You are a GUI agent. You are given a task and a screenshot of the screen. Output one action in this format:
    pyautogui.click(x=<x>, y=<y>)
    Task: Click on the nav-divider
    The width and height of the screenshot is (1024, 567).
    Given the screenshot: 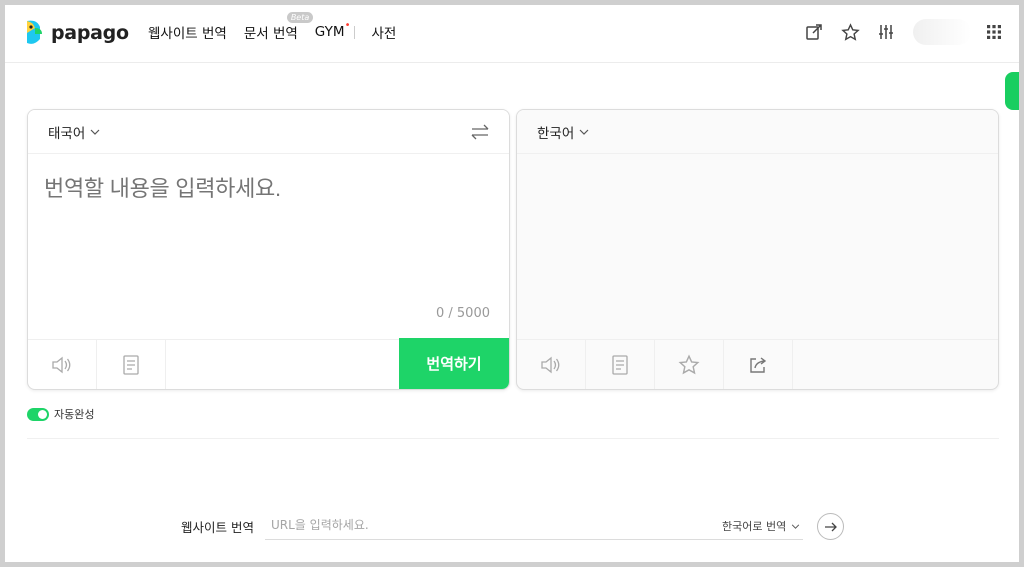 What is the action you would take?
    pyautogui.click(x=355, y=32)
    